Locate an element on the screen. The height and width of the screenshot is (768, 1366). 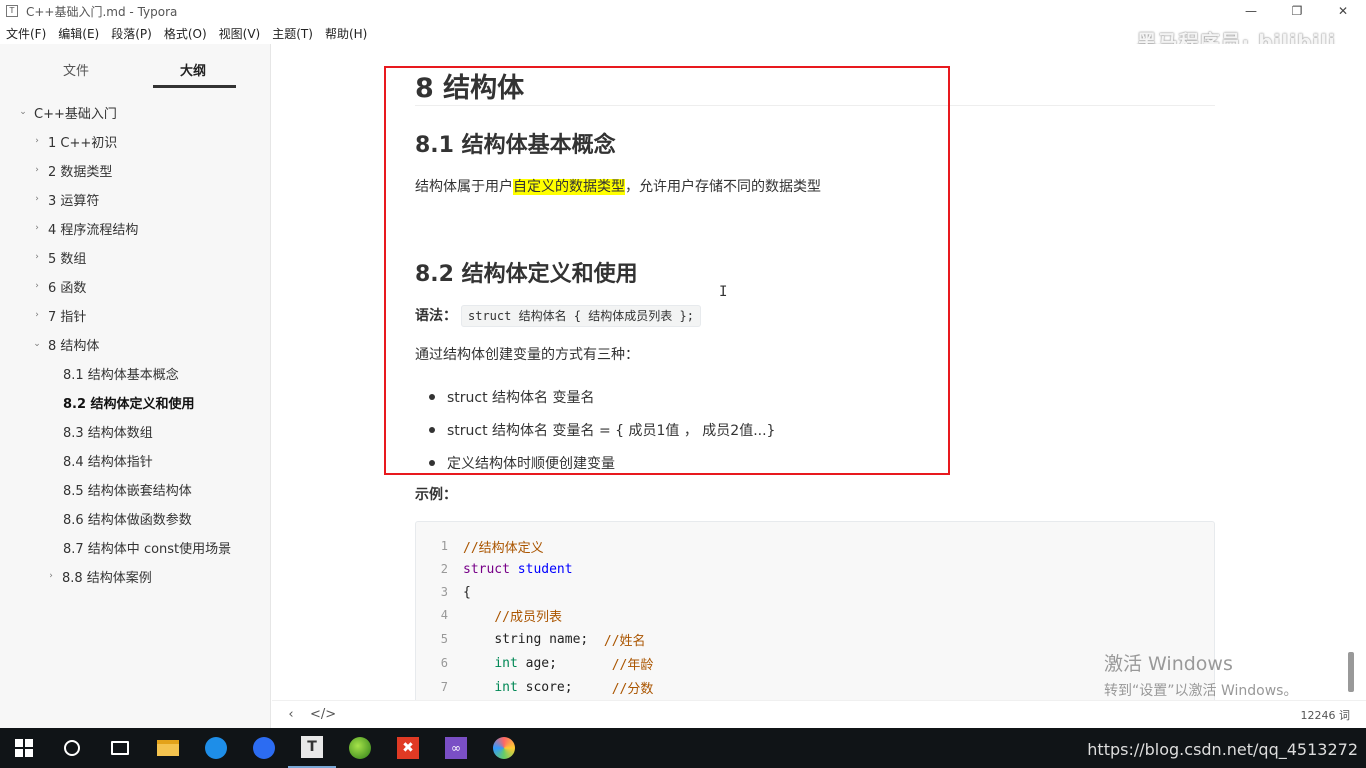
outline-item: 8.4 结构体指针 is located at coordinates (108, 460).